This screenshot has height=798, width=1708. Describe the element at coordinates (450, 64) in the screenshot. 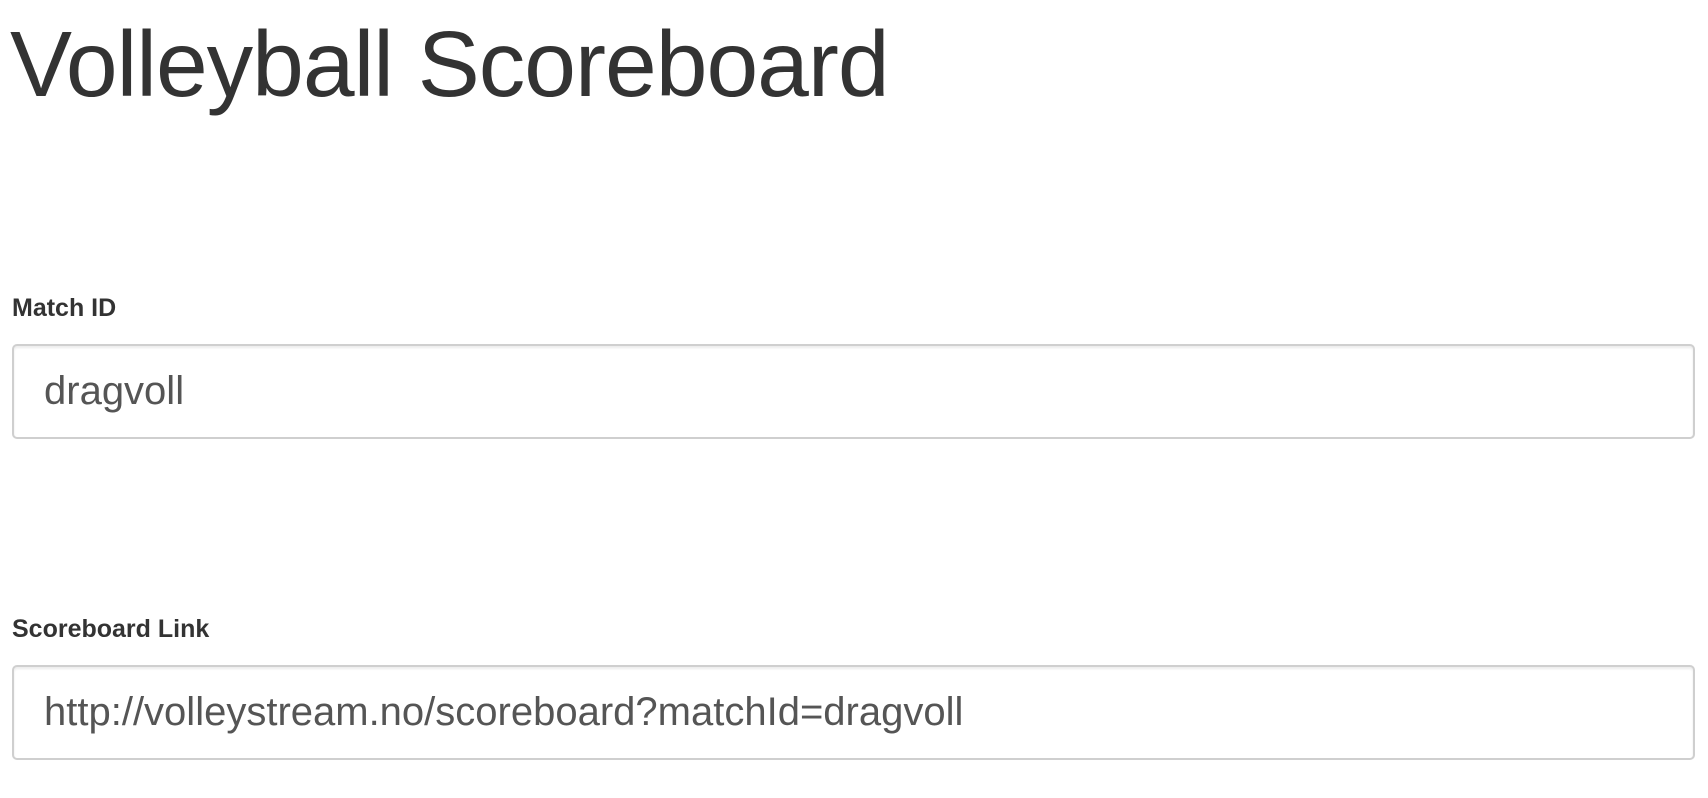

I see `page-title: Volleyball Scoreboard` at that location.